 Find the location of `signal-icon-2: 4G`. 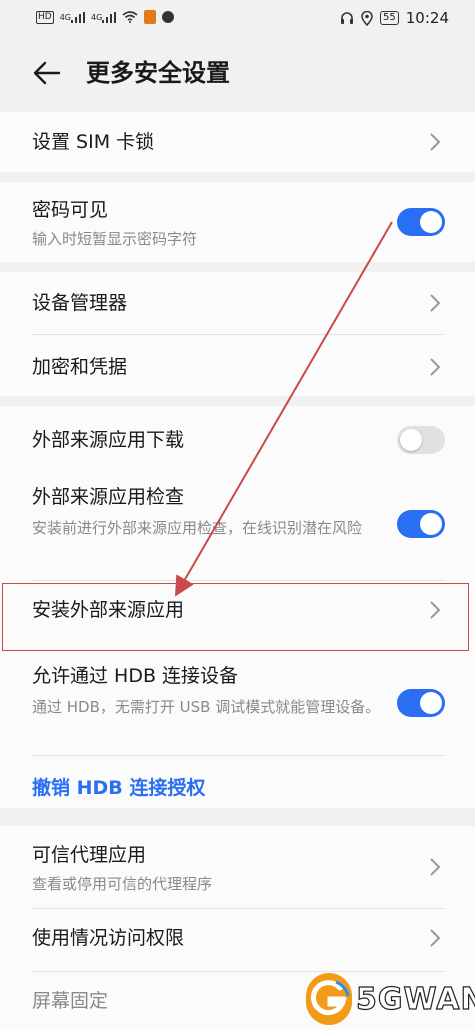

signal-icon-2: 4G is located at coordinates (104, 17).